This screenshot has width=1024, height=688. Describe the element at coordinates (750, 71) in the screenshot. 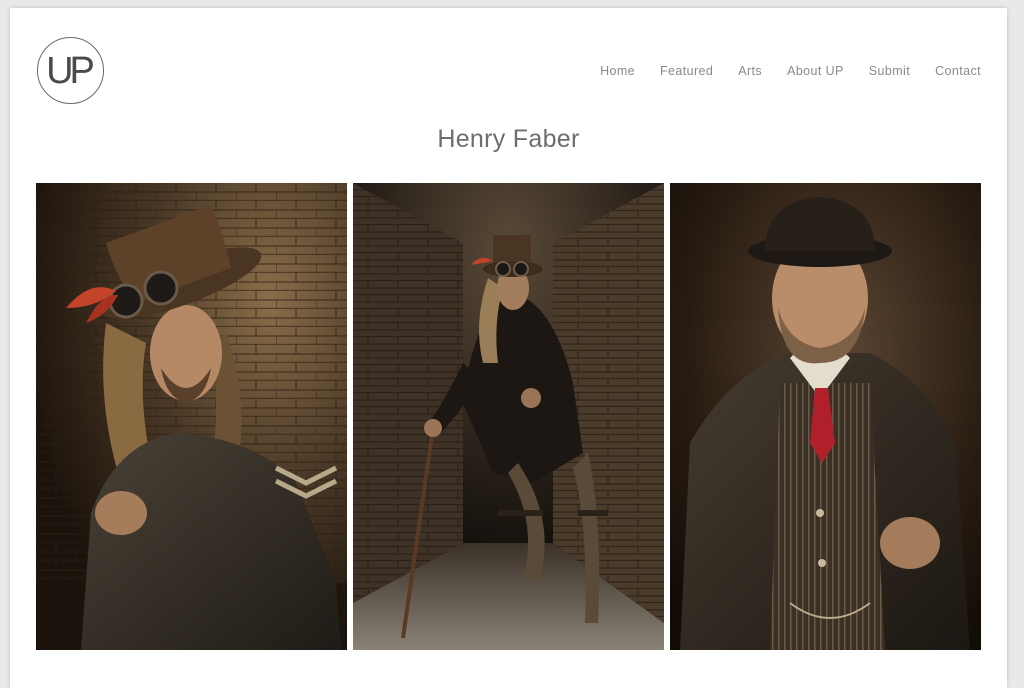

I see `nav-arts: Arts` at that location.